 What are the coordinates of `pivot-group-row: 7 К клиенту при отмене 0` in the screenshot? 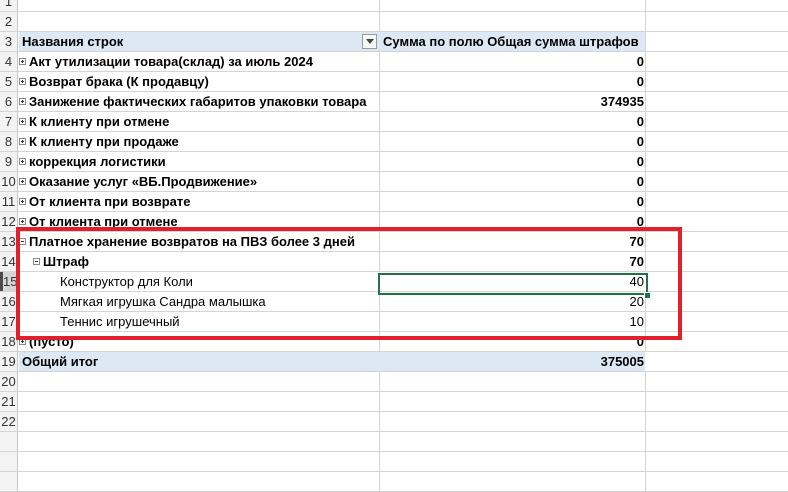 It's located at (394, 122).